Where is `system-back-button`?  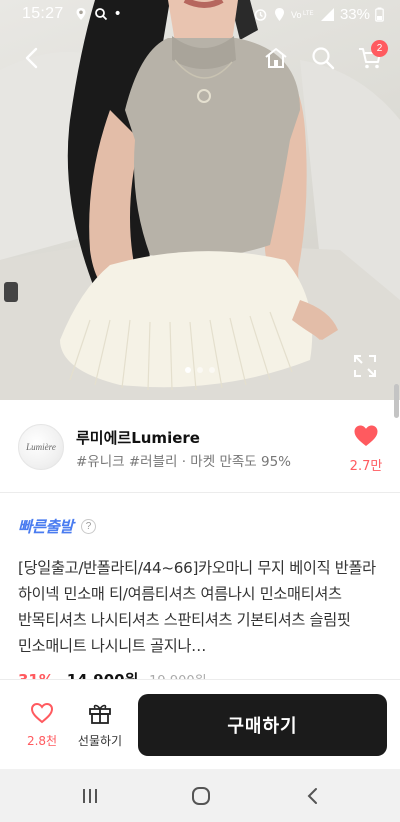
system-back-button is located at coordinates (313, 796).